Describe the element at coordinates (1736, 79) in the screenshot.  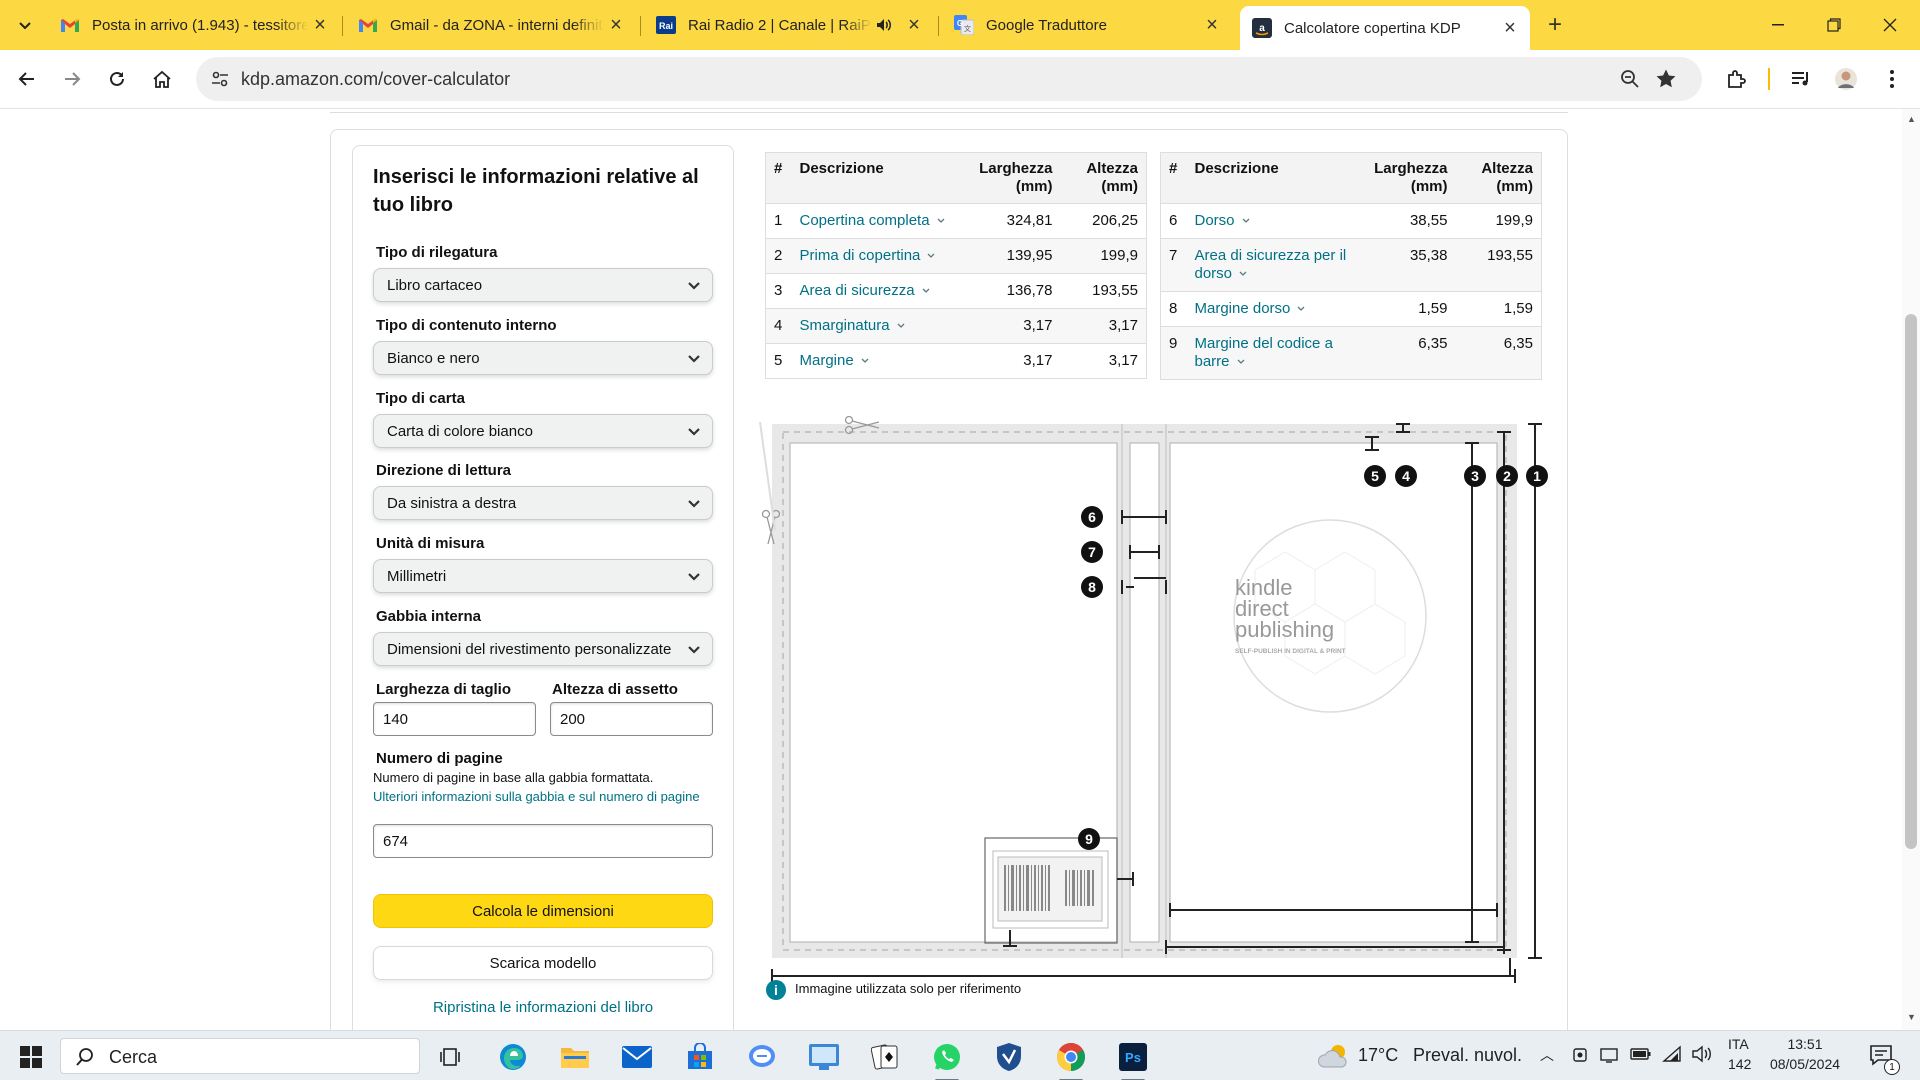
I see `extensions-button` at that location.